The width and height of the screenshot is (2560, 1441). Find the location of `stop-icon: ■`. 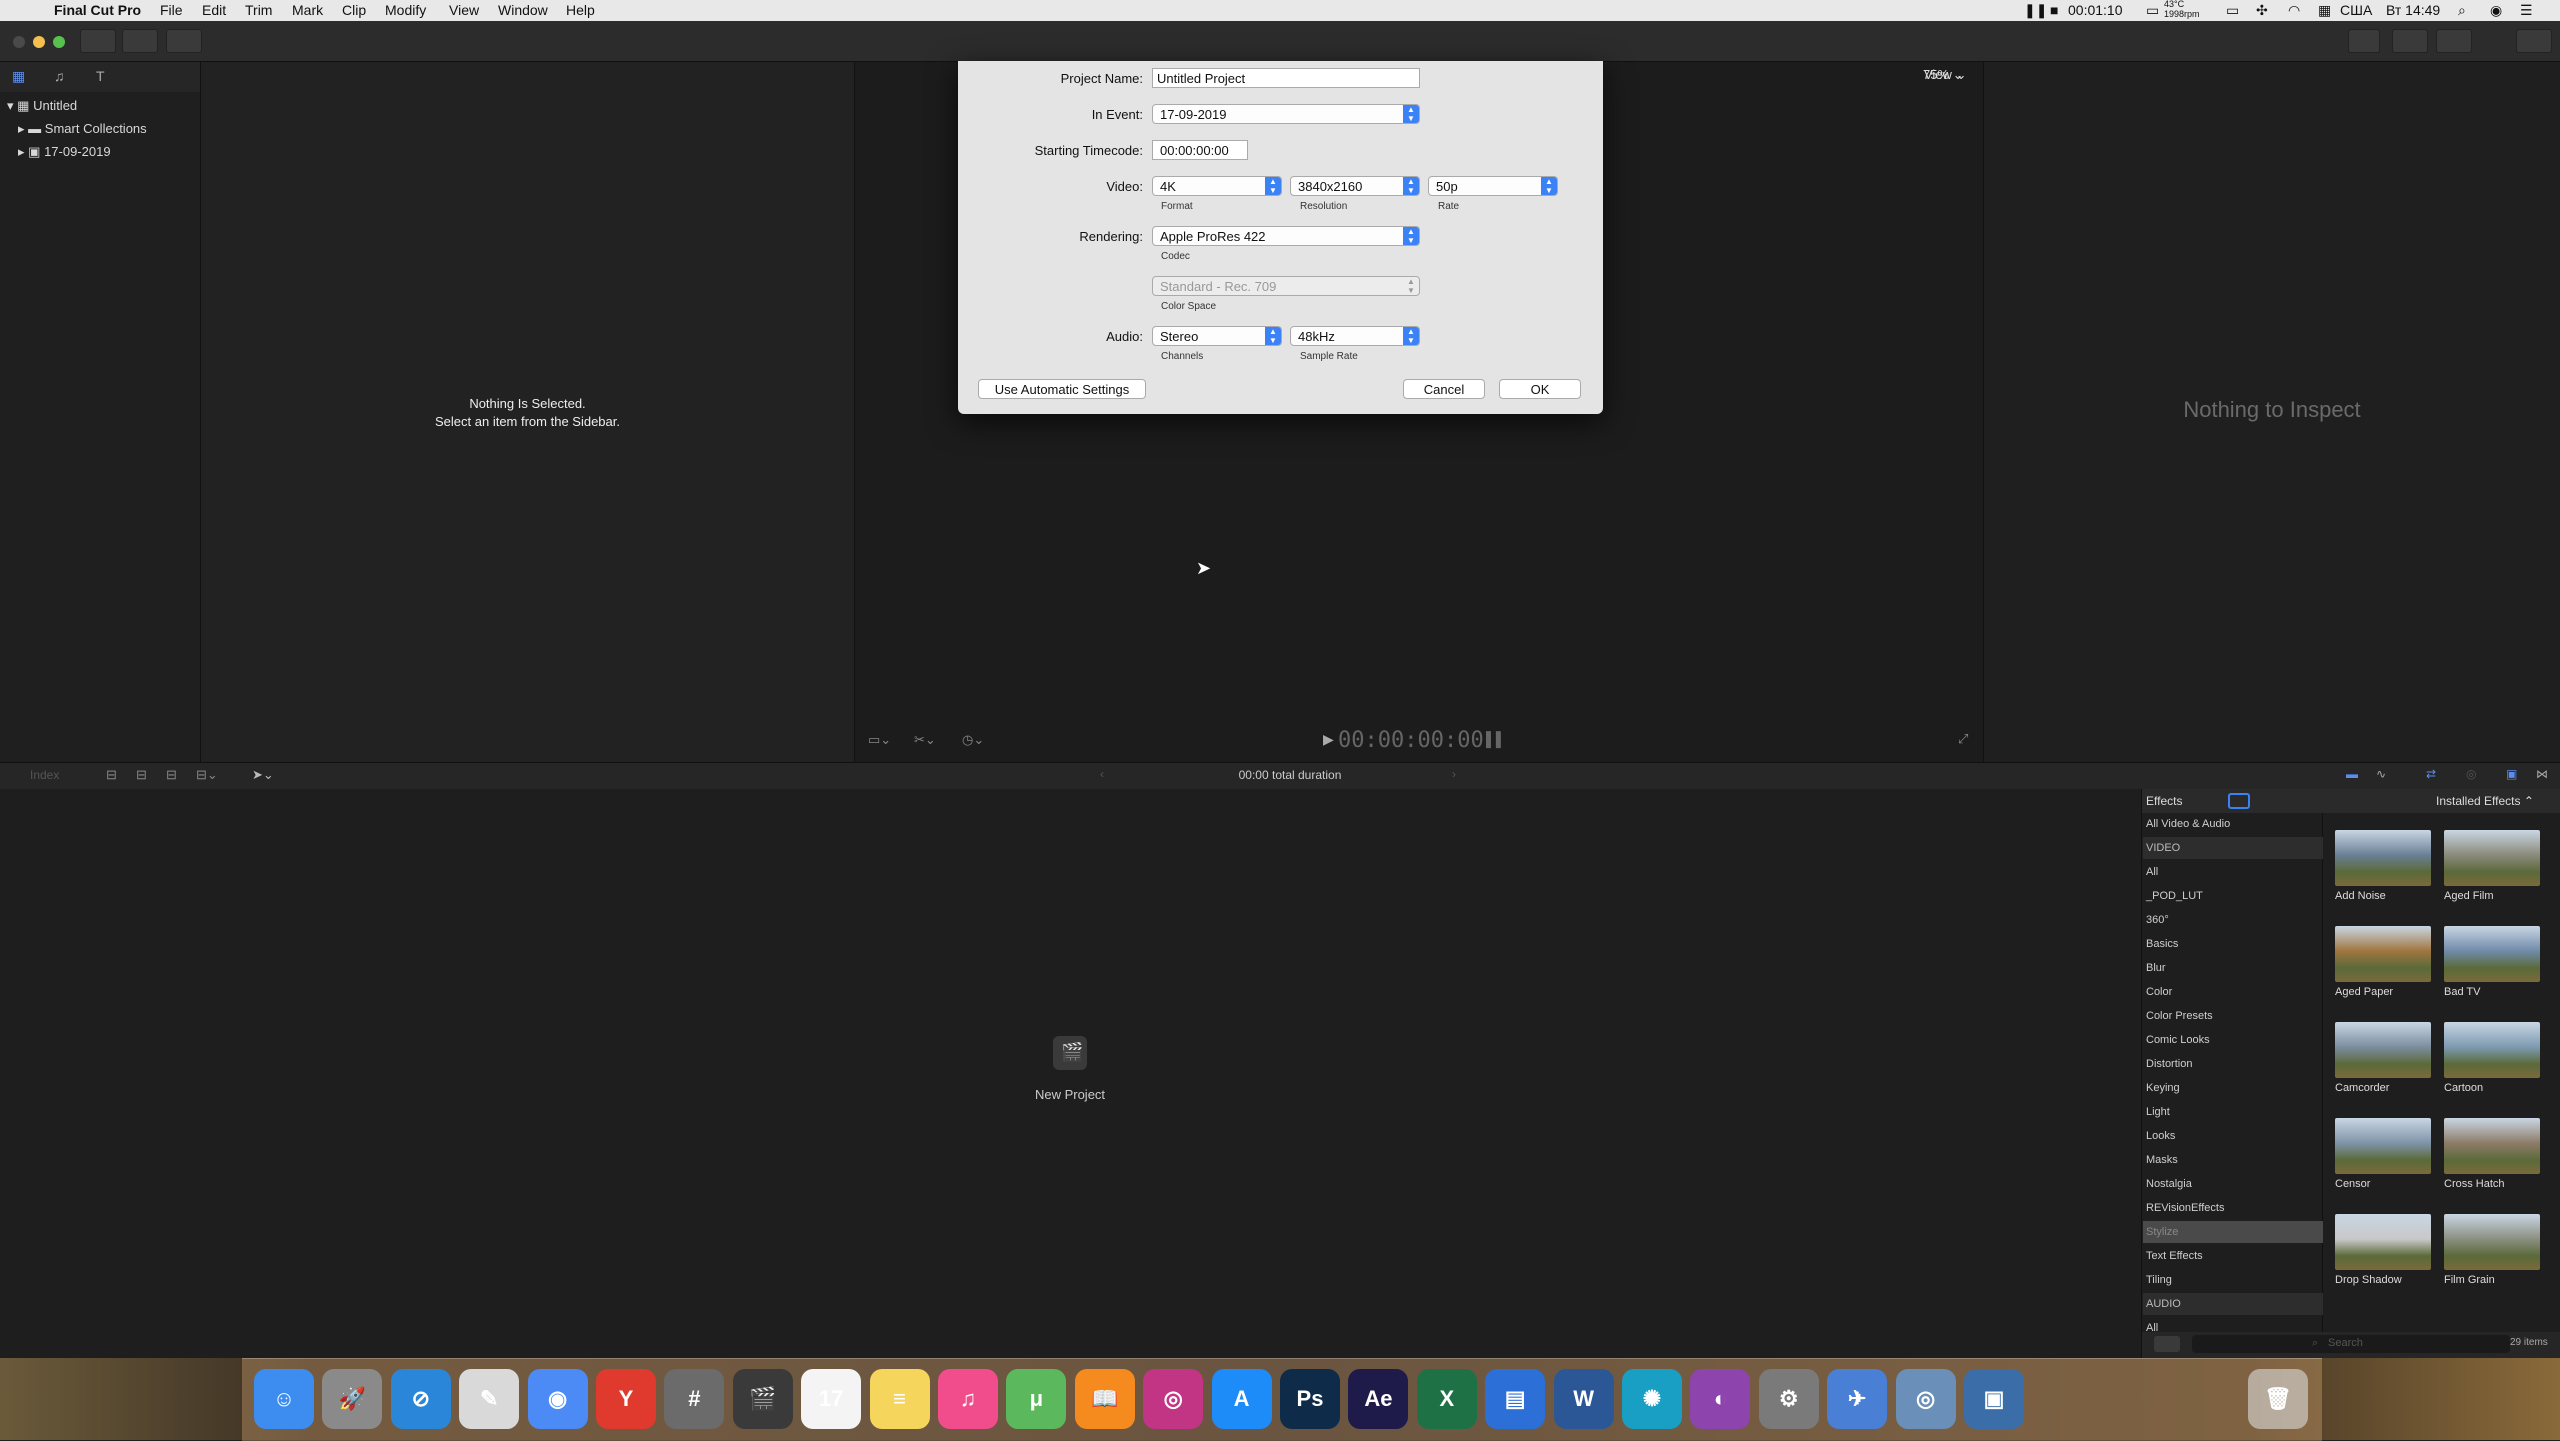

stop-icon: ■ is located at coordinates (2054, 10).